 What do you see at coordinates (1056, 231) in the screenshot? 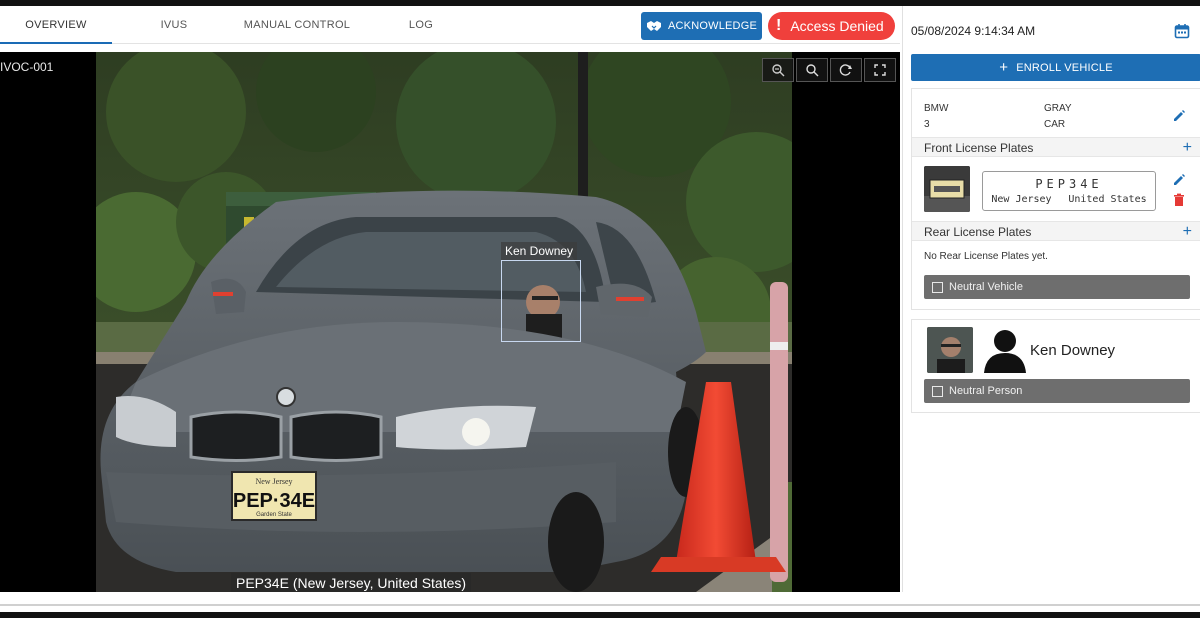
I see `rear-plates-header: Rear License Plates +` at bounding box center [1056, 231].